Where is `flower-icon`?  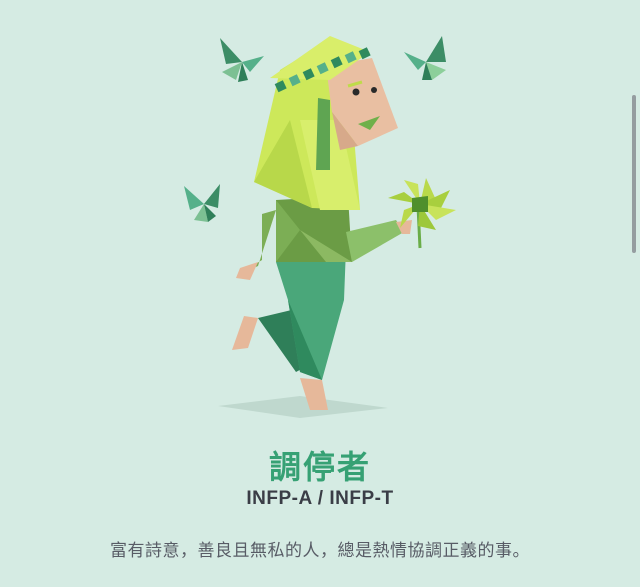 flower-icon is located at coordinates (422, 213).